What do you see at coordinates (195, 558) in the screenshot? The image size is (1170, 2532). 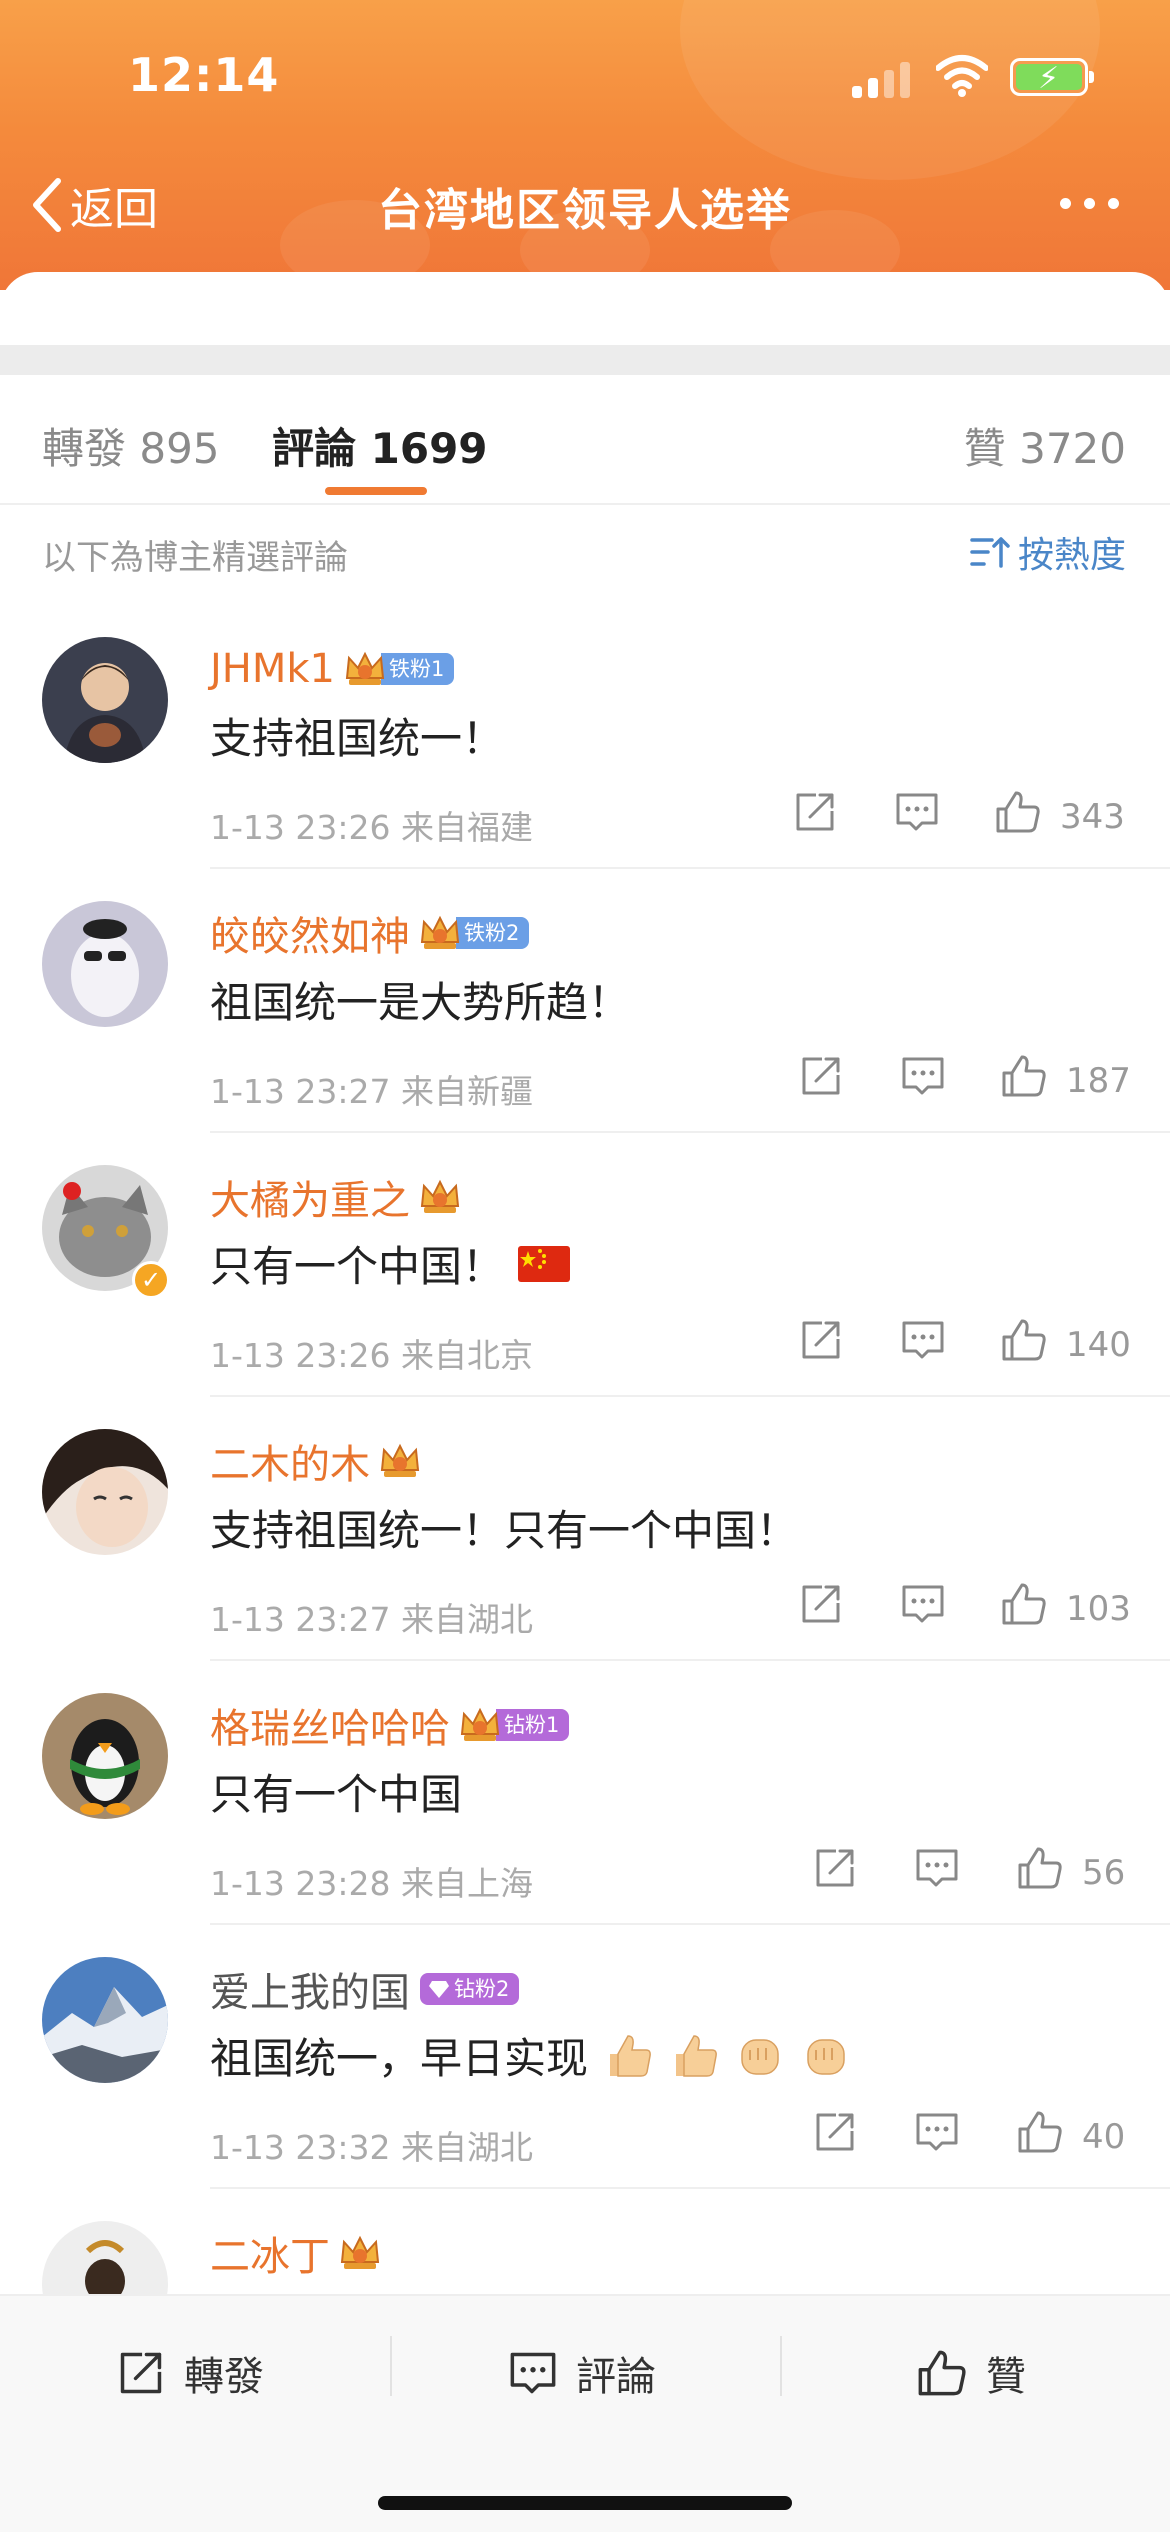 I see `selected-comments-note: 以下為博主精選評論` at bounding box center [195, 558].